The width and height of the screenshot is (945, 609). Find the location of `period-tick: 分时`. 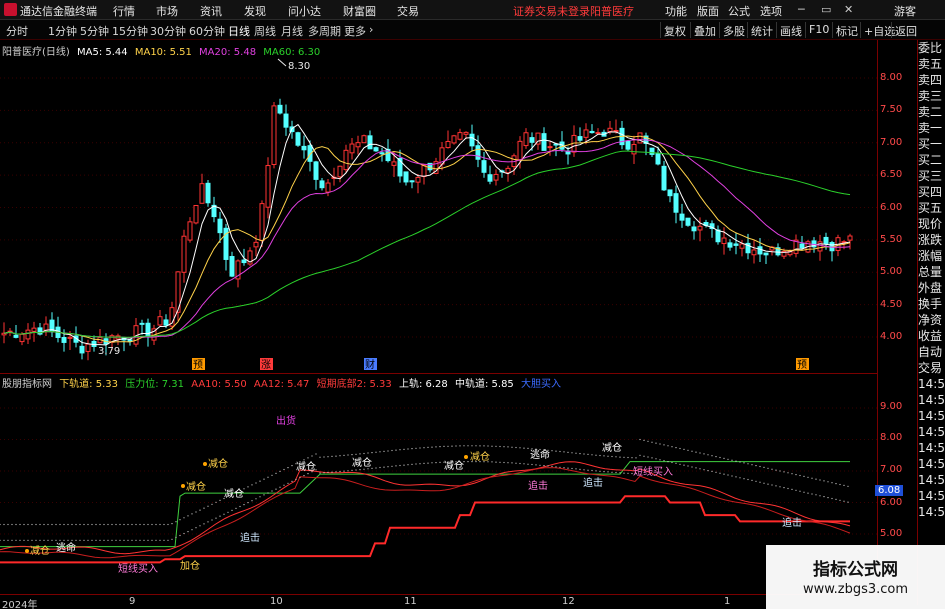

period-tick: 分时 is located at coordinates (17, 31).